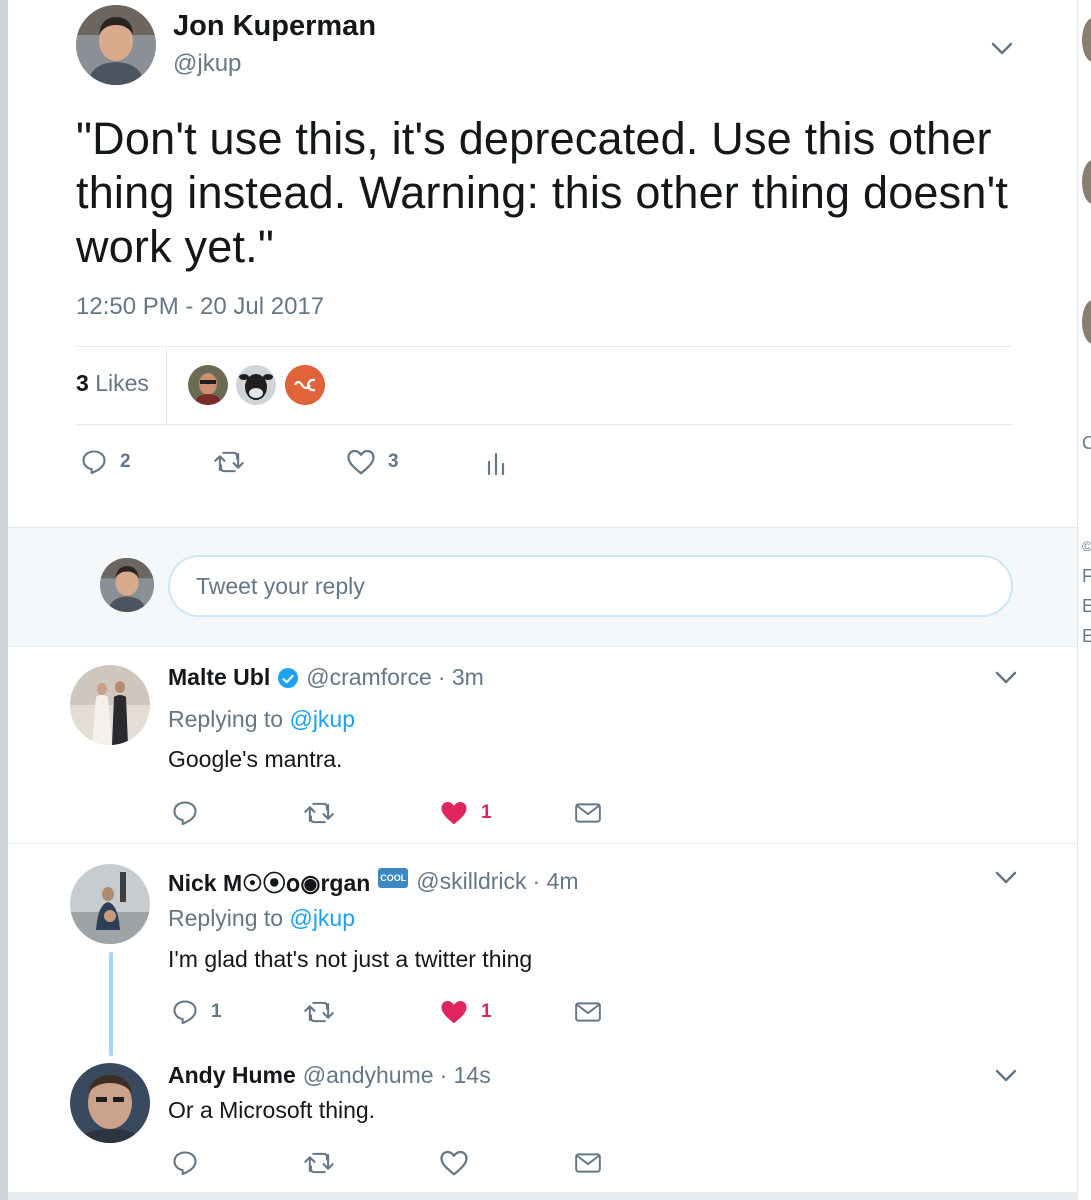 This screenshot has height=1200, width=1091. I want to click on cool-emoji-icon: COOL, so click(393, 878).